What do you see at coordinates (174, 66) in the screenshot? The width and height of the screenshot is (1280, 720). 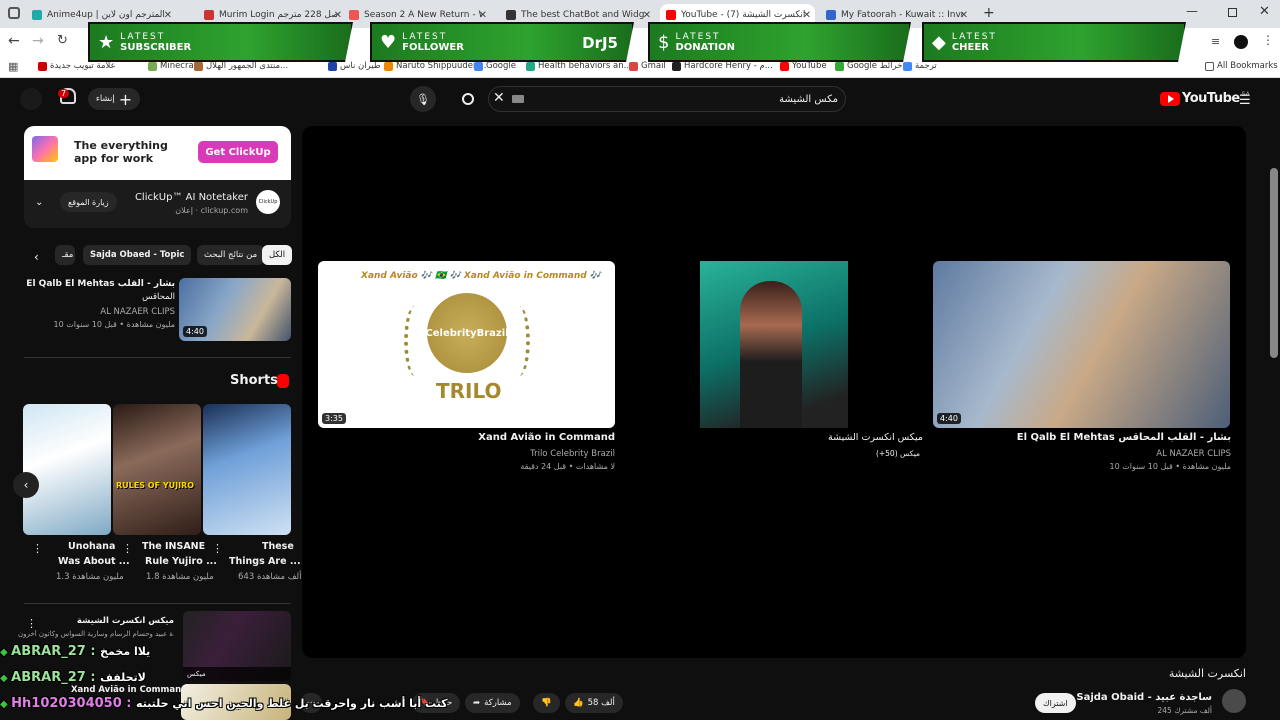 I see `bookmark-item: Minecraft` at bounding box center [174, 66].